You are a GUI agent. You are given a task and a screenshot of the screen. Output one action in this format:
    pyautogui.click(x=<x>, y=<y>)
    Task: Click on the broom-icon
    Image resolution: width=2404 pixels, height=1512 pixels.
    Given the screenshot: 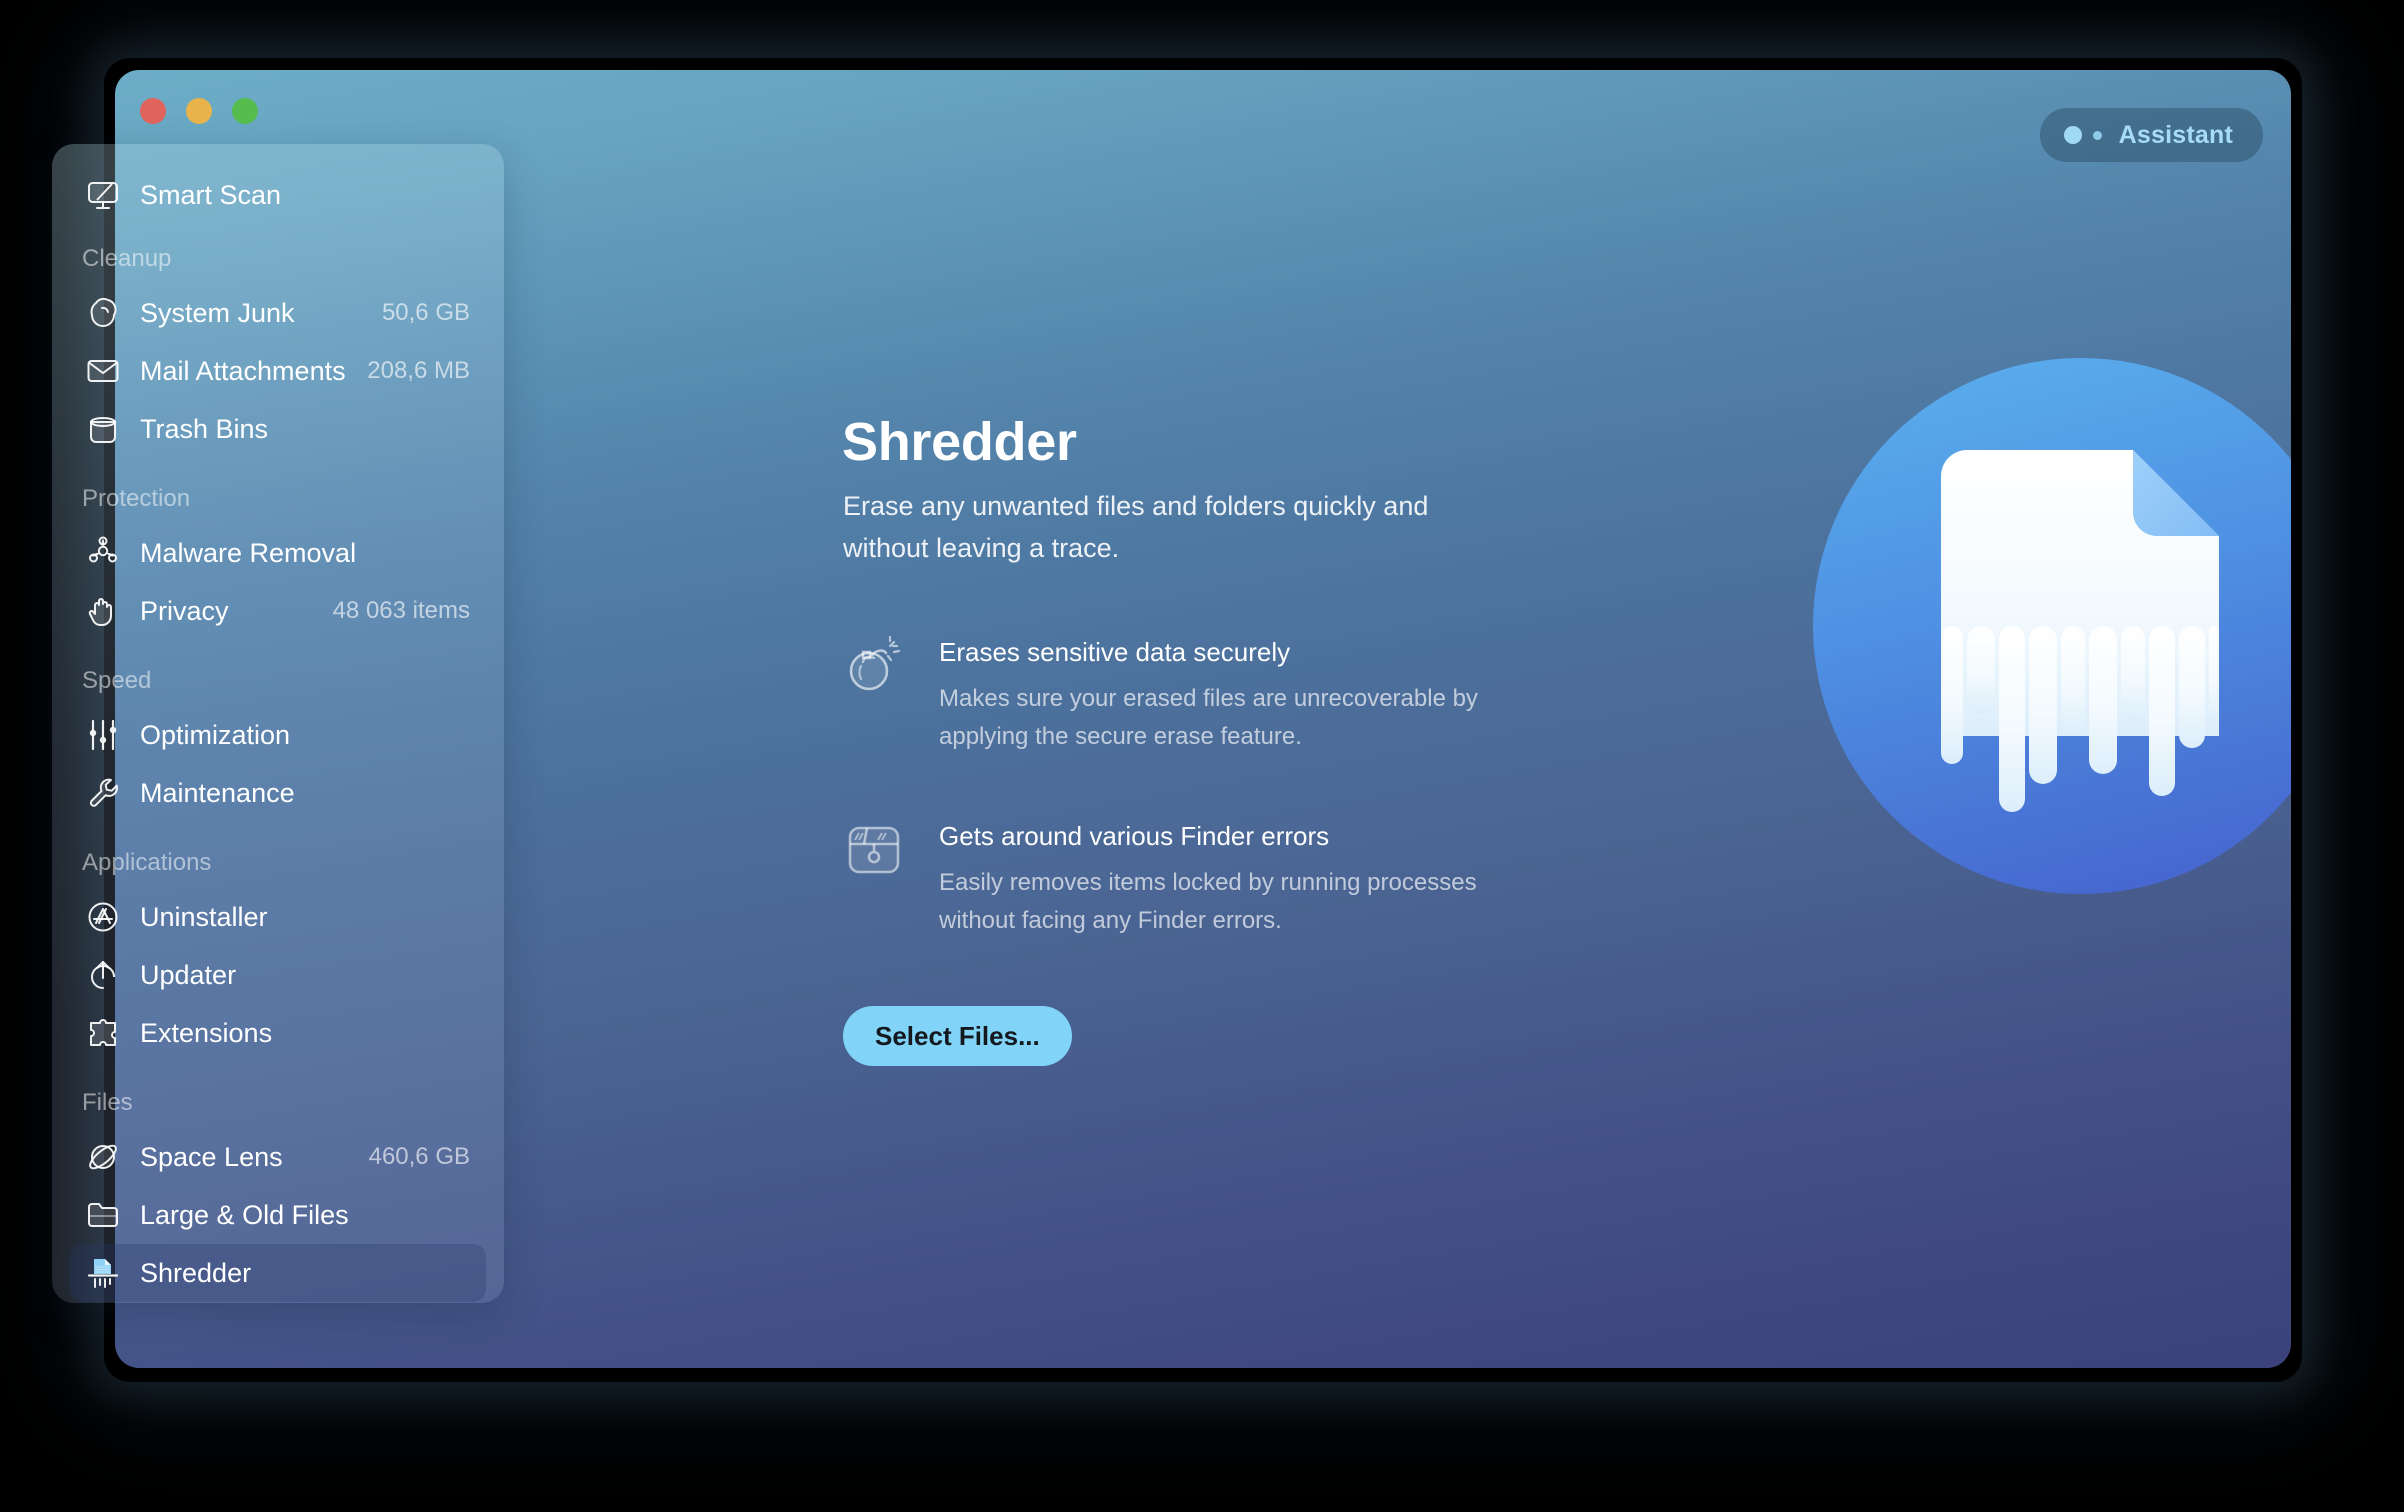 What is the action you would take?
    pyautogui.click(x=103, y=313)
    